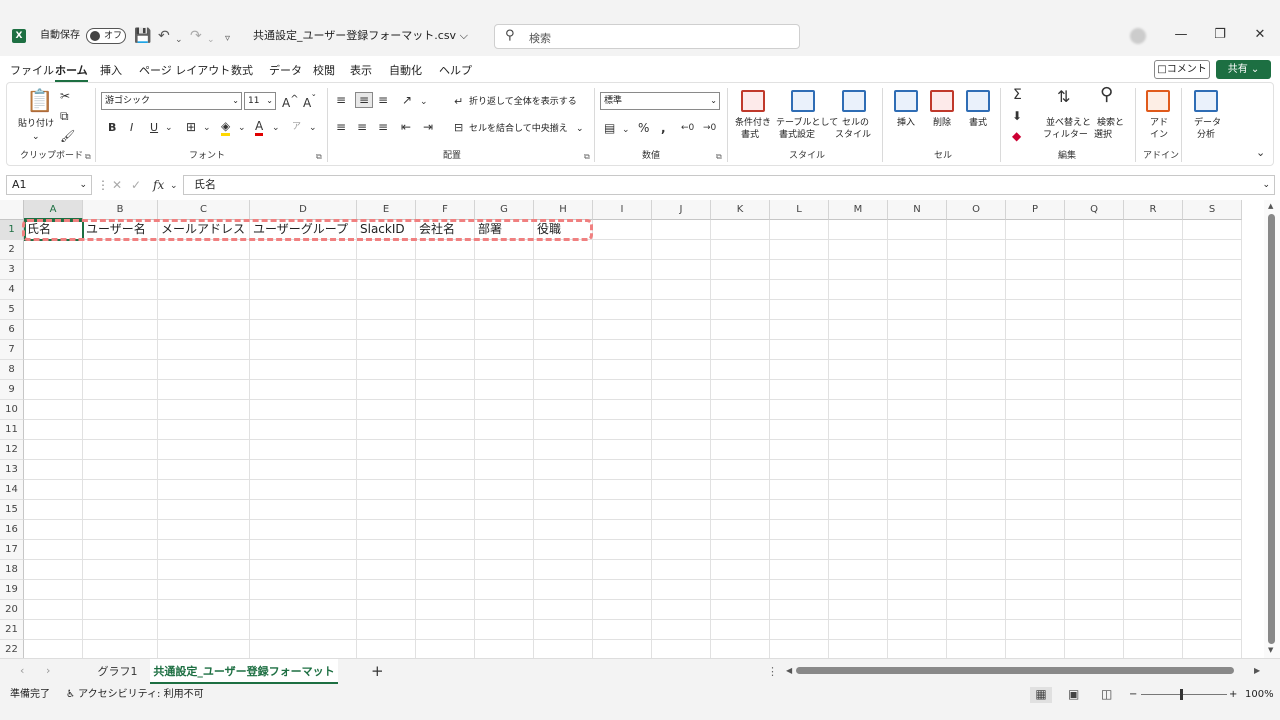  What do you see at coordinates (341, 100) in the screenshot?
I see `align-top-icon: ≡` at bounding box center [341, 100].